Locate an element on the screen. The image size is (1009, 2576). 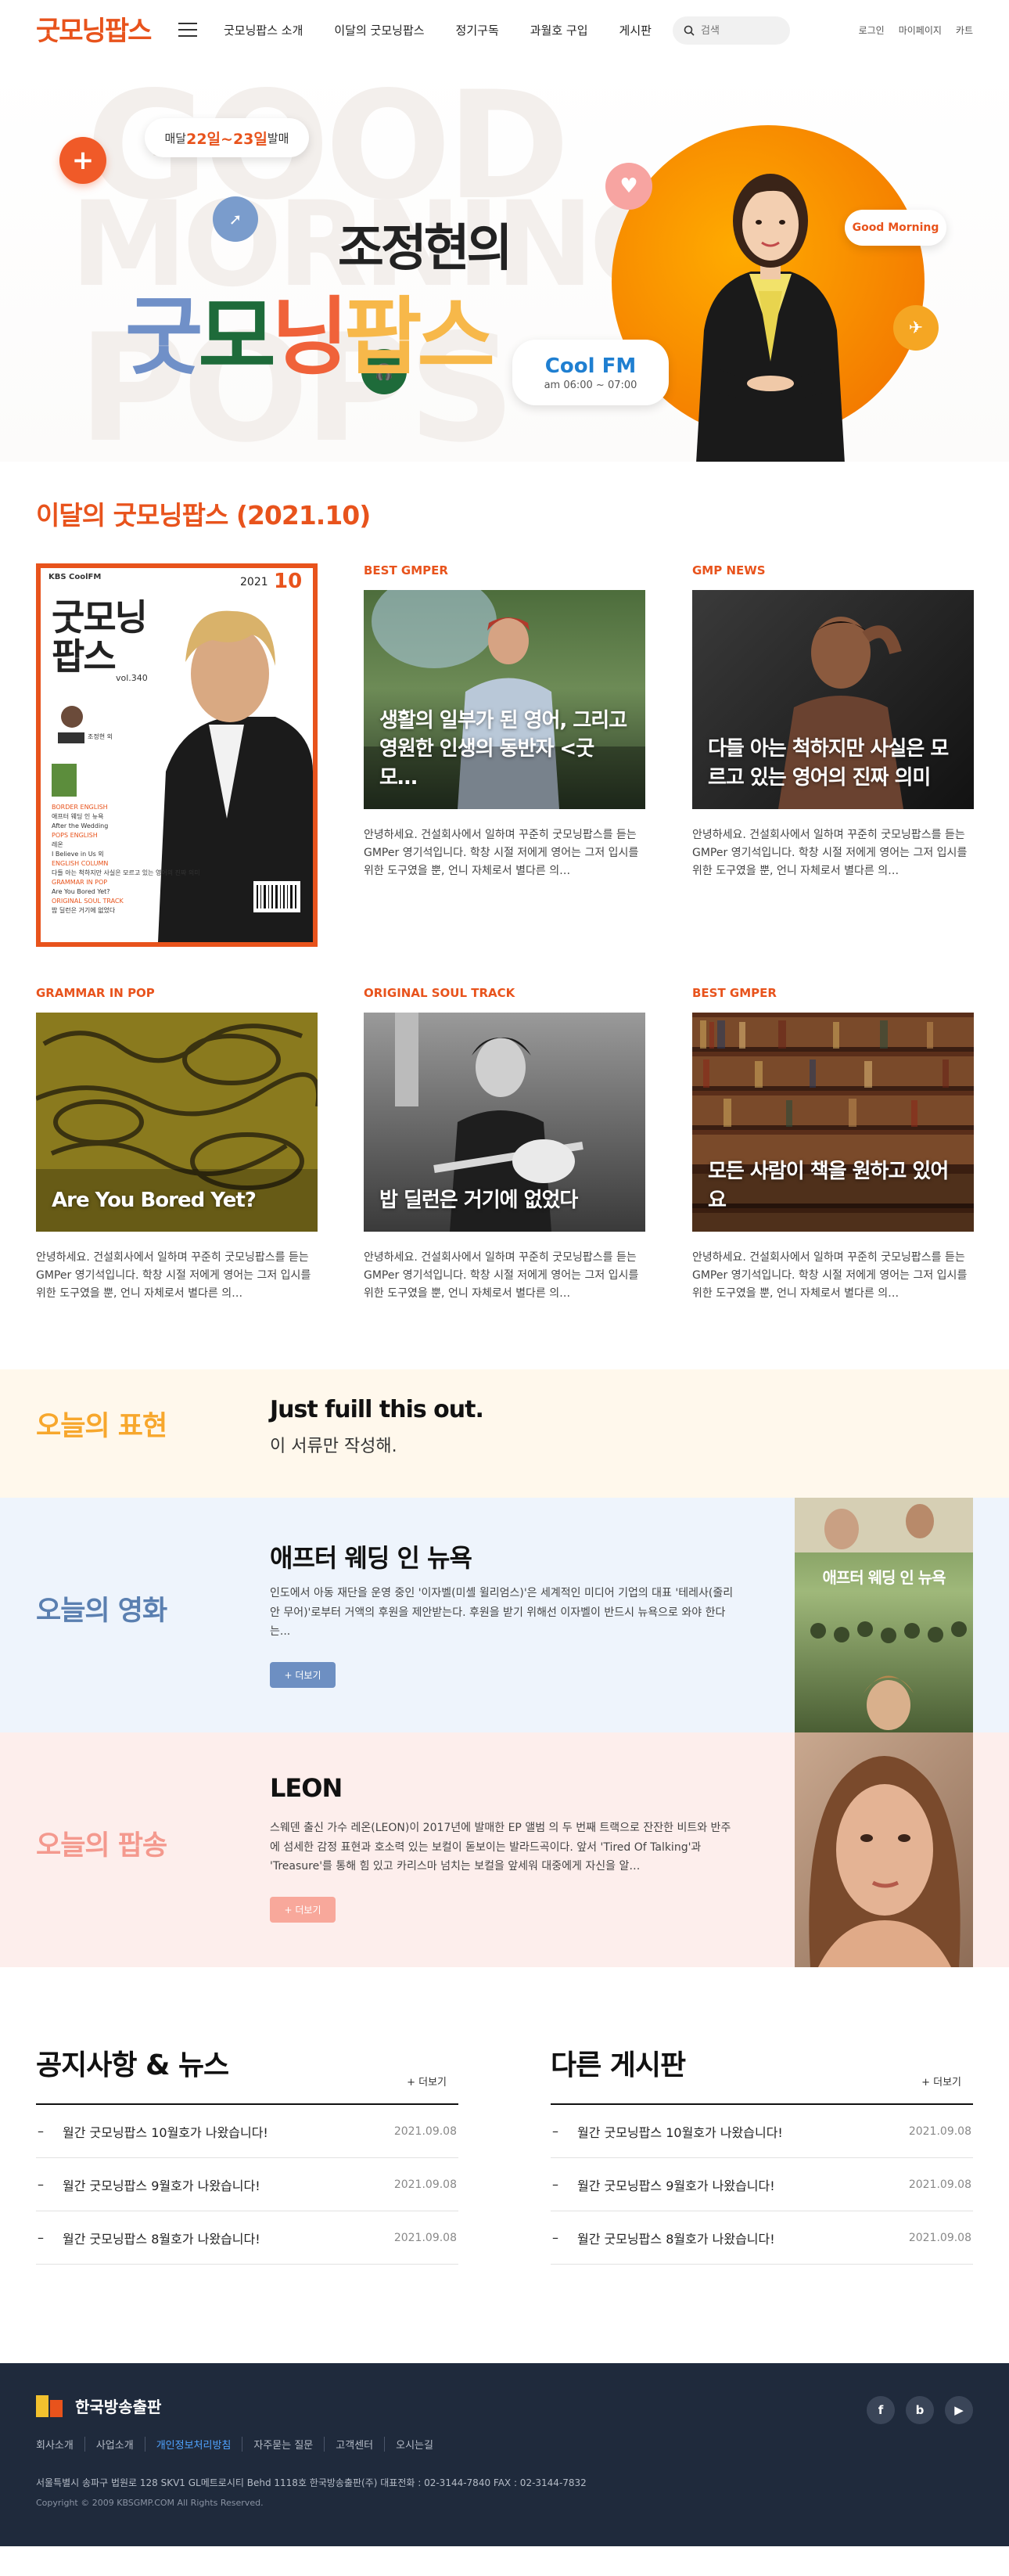
card-image: 모든 사람이 책을 원하고 있어요 is located at coordinates (833, 1123).